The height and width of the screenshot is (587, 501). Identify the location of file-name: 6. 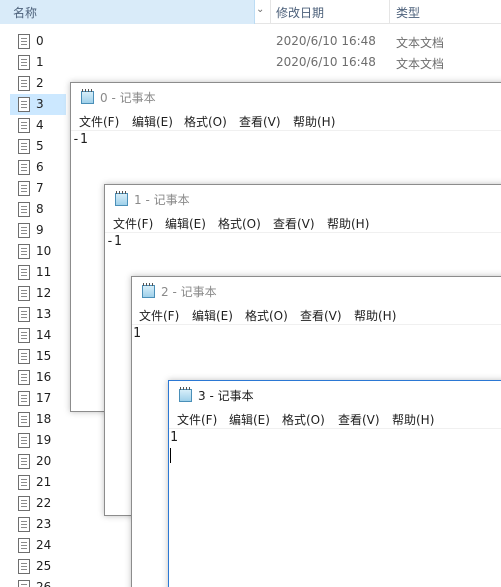
(40, 167).